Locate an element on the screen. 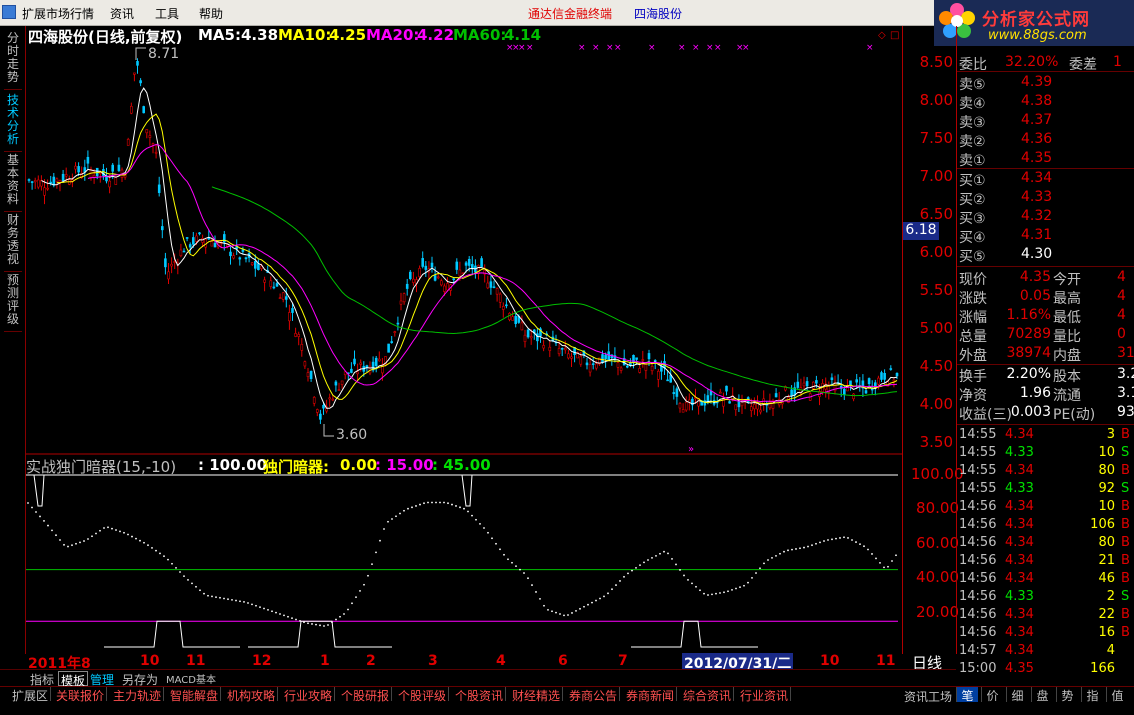 This screenshot has height=715, width=1134. info-tab: 主力轨迹 is located at coordinates (138, 695).